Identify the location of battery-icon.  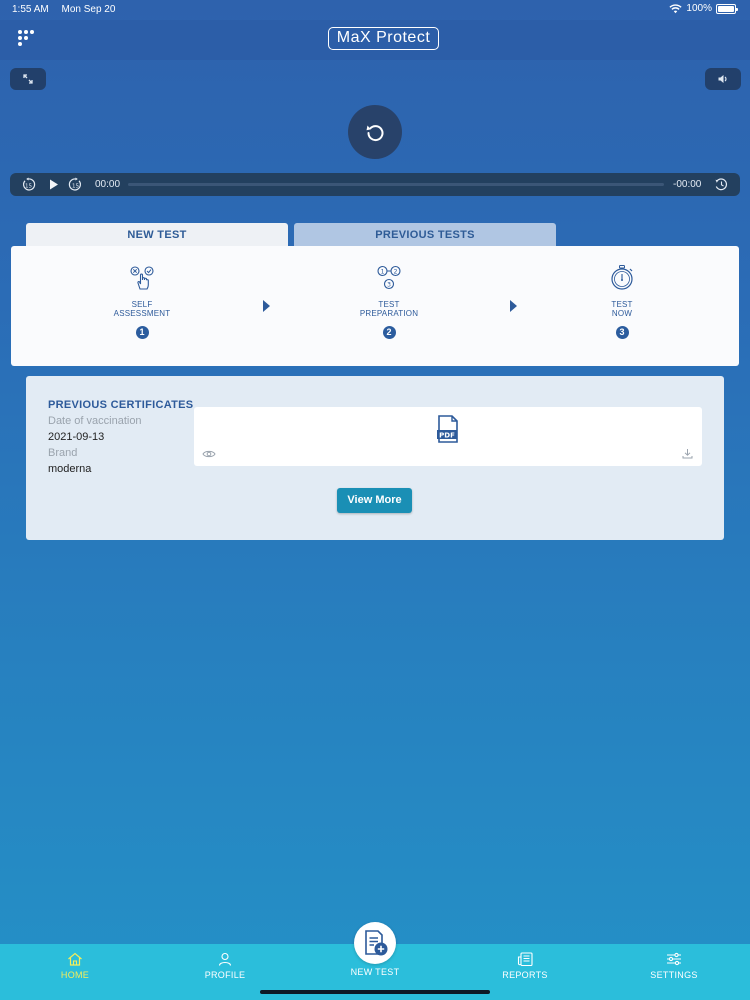
(727, 8).